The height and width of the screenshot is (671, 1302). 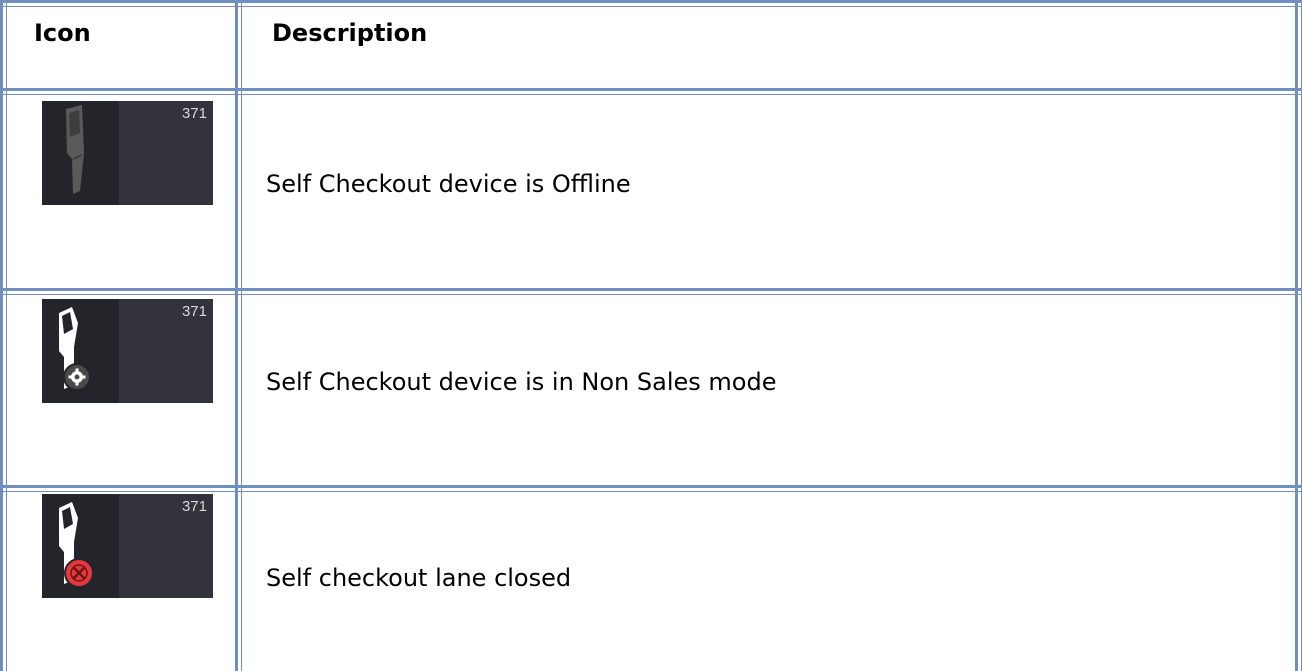 What do you see at coordinates (75, 149) in the screenshot?
I see `self-checkout-offline-icon` at bounding box center [75, 149].